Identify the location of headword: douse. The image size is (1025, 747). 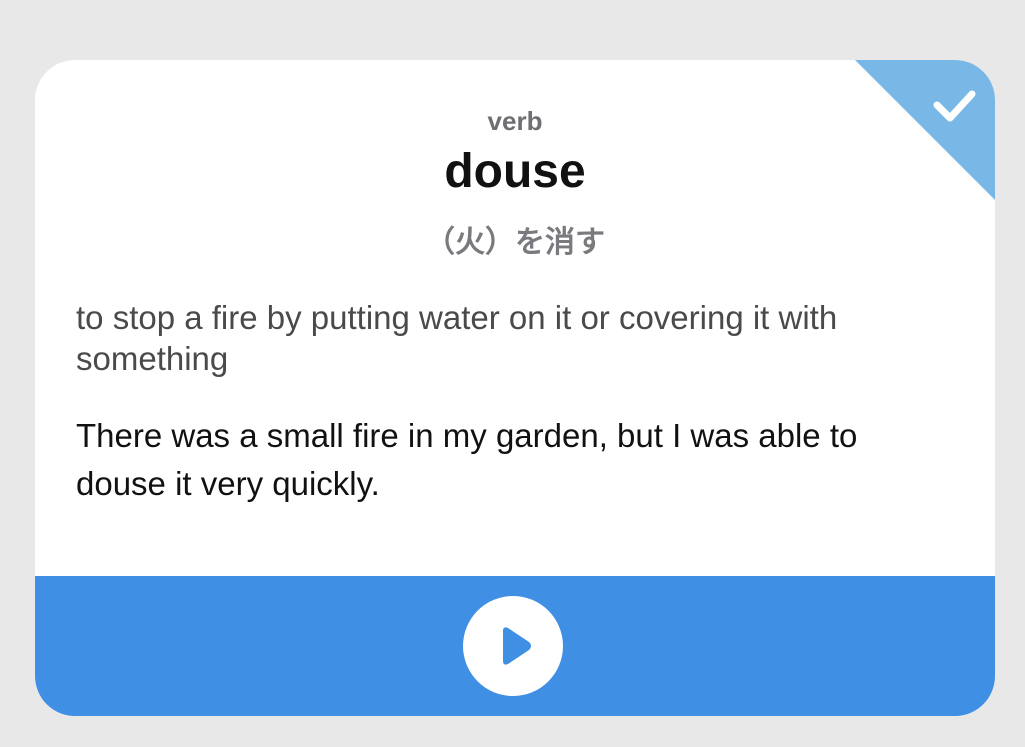
(515, 171).